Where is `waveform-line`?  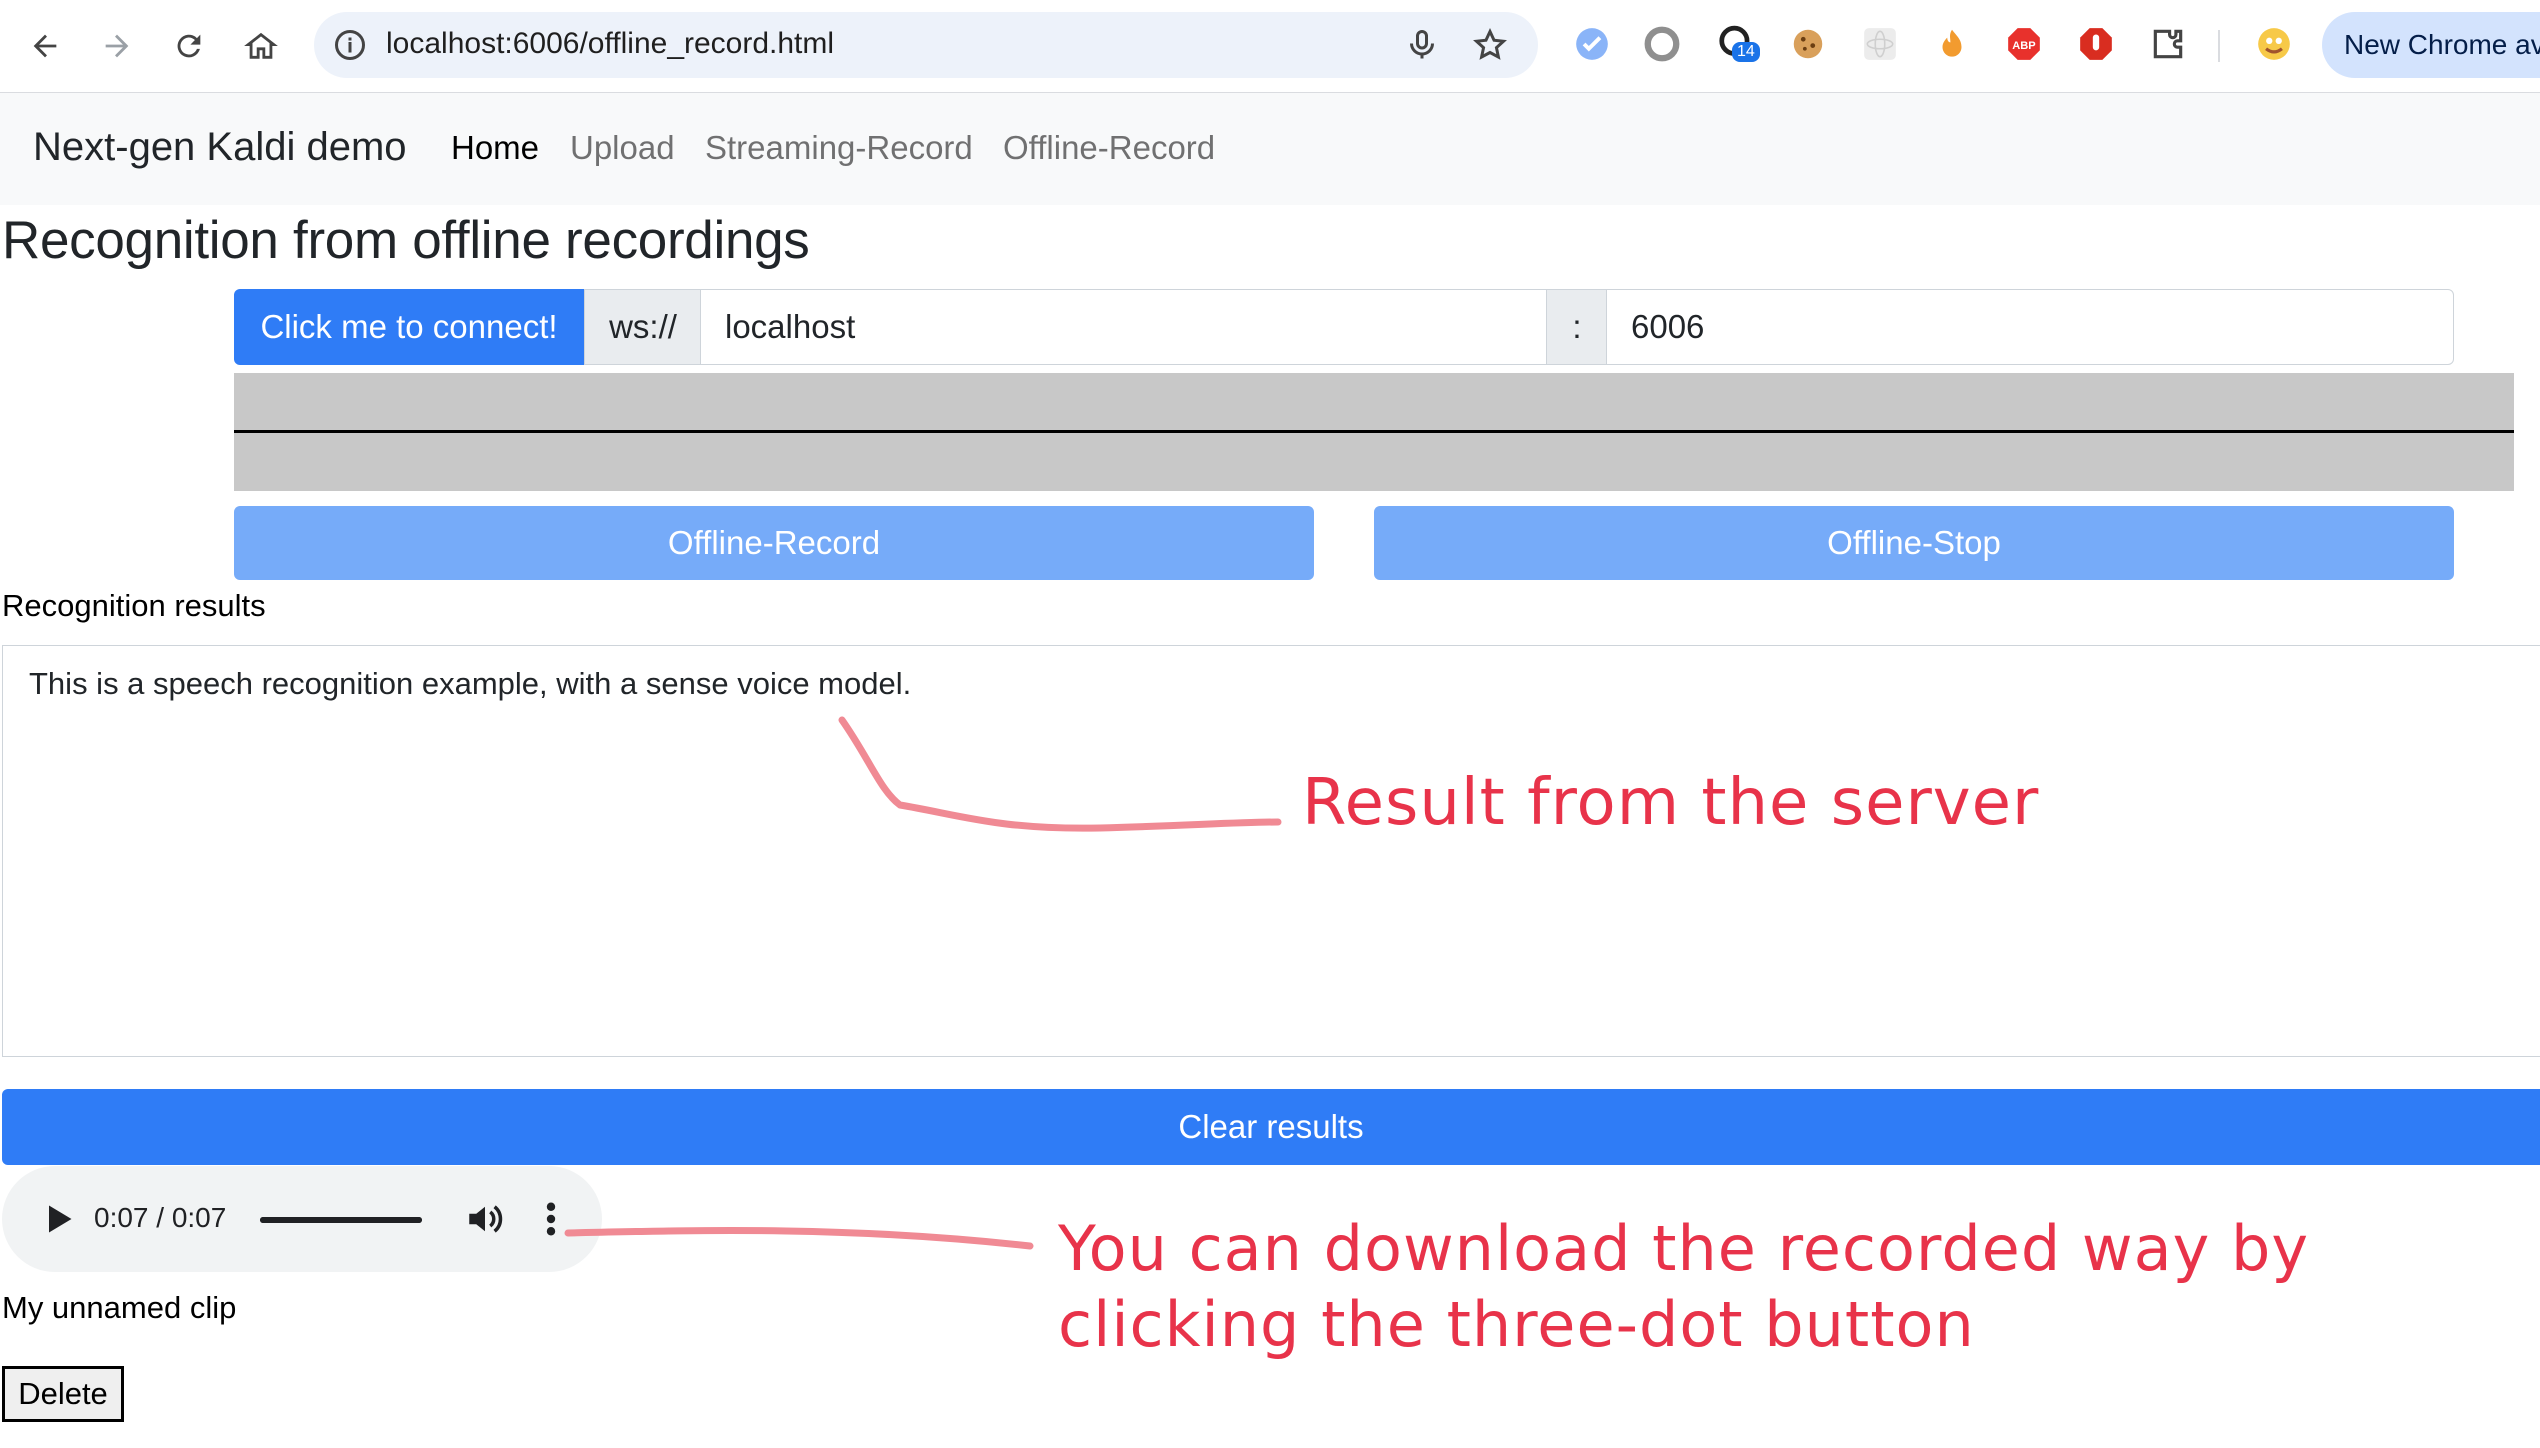 waveform-line is located at coordinates (1374, 431).